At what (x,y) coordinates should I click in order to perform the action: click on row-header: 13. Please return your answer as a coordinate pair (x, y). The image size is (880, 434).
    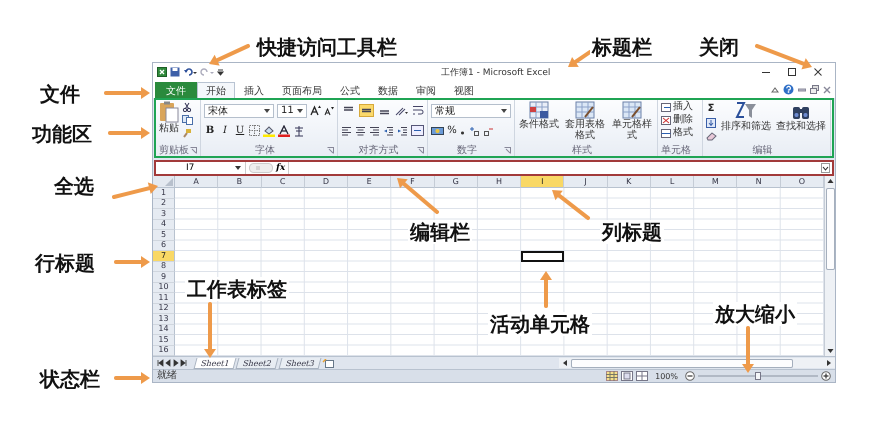
    Looking at the image, I should click on (164, 319).